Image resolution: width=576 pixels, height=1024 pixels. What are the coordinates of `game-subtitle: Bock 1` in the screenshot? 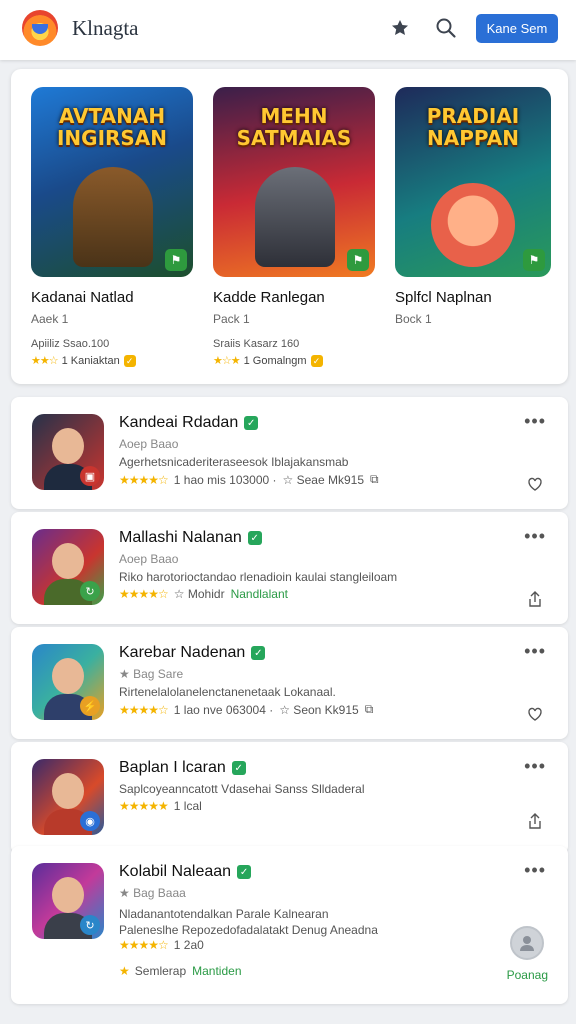 It's located at (413, 319).